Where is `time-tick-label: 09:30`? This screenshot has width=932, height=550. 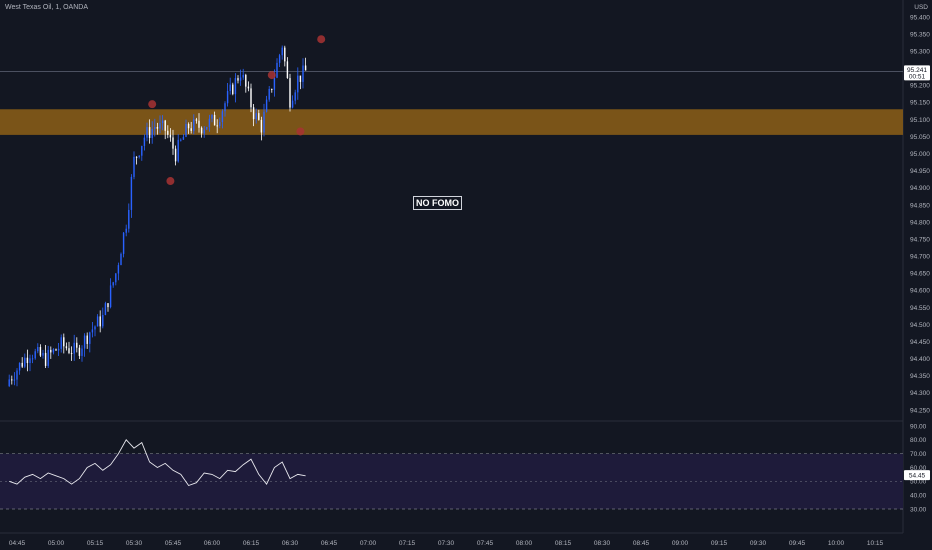 time-tick-label: 09:30 is located at coordinates (758, 543).